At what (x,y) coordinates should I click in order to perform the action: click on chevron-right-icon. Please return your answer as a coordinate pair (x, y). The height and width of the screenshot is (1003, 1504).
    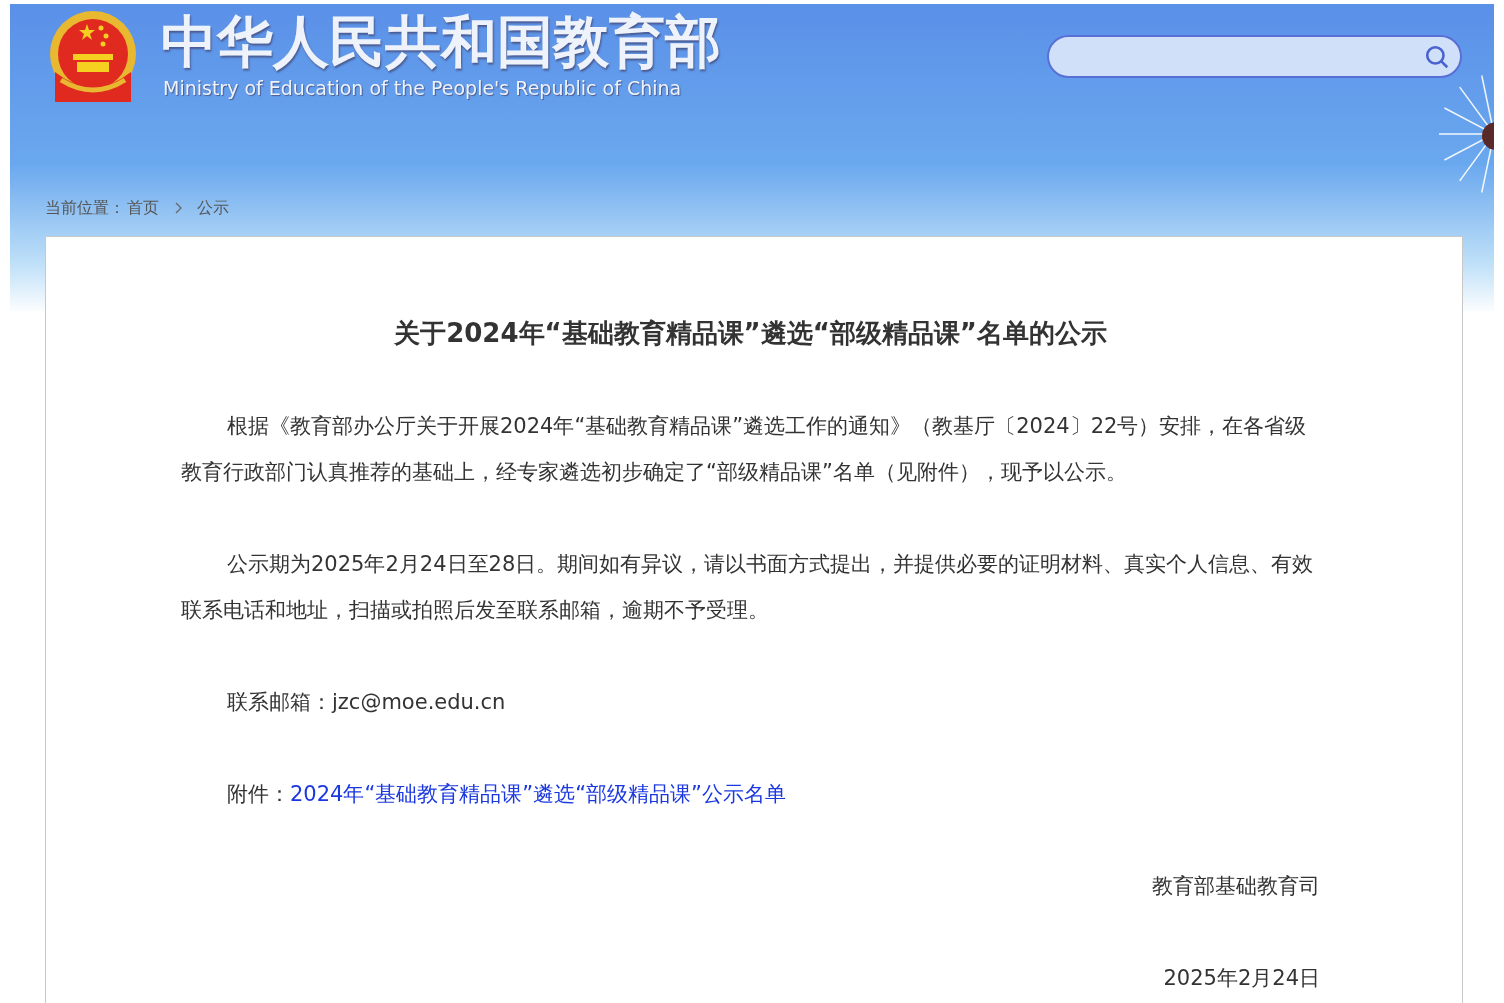
    Looking at the image, I should click on (178, 208).